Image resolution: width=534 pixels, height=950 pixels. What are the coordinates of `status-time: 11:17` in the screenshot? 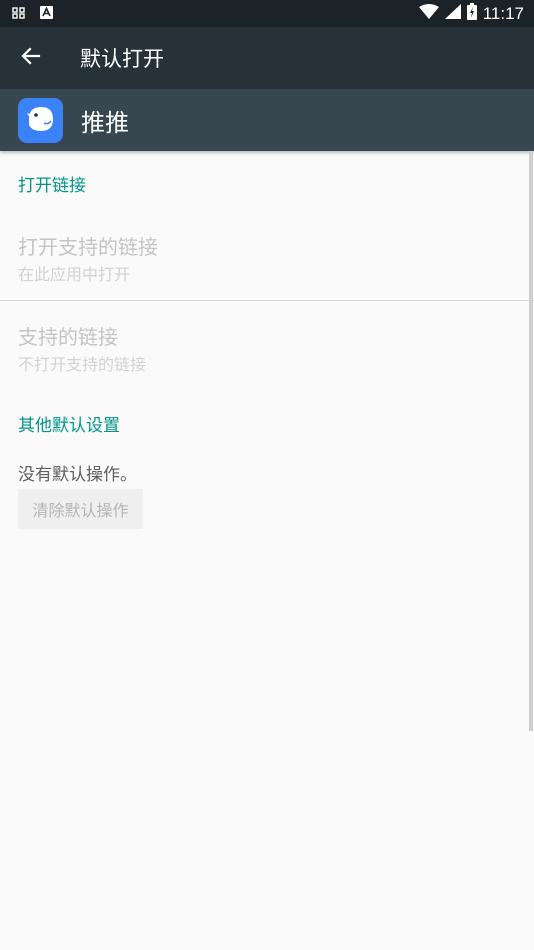 It's located at (503, 13).